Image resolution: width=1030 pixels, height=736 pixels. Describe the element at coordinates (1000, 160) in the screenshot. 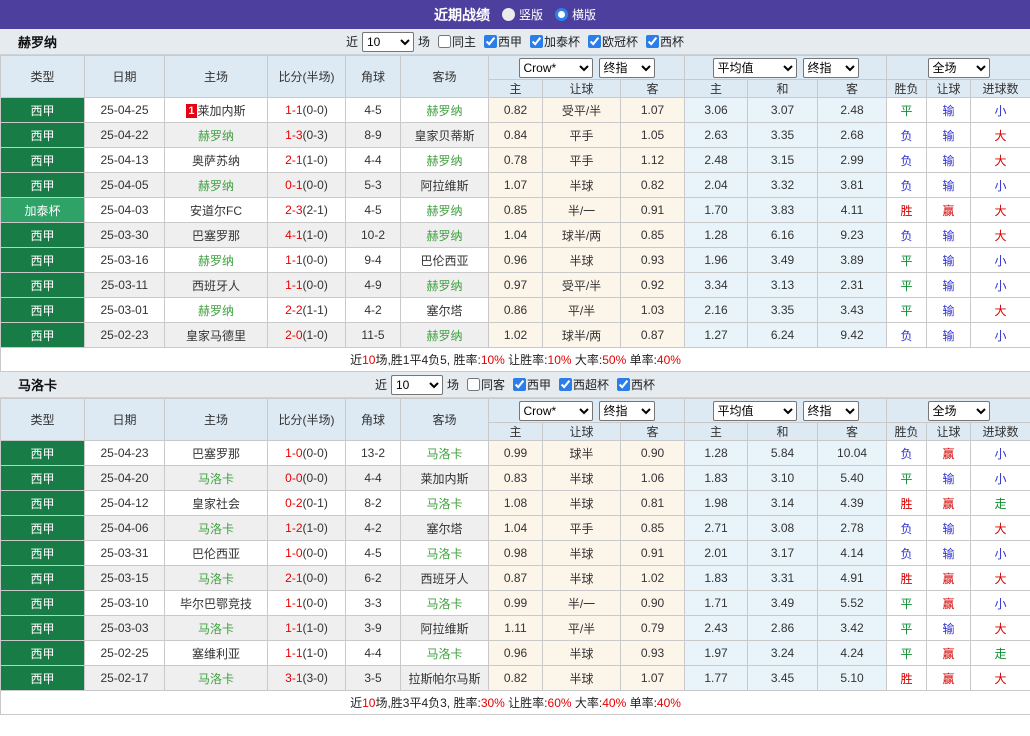

I see `goals-result-cell: 大` at that location.